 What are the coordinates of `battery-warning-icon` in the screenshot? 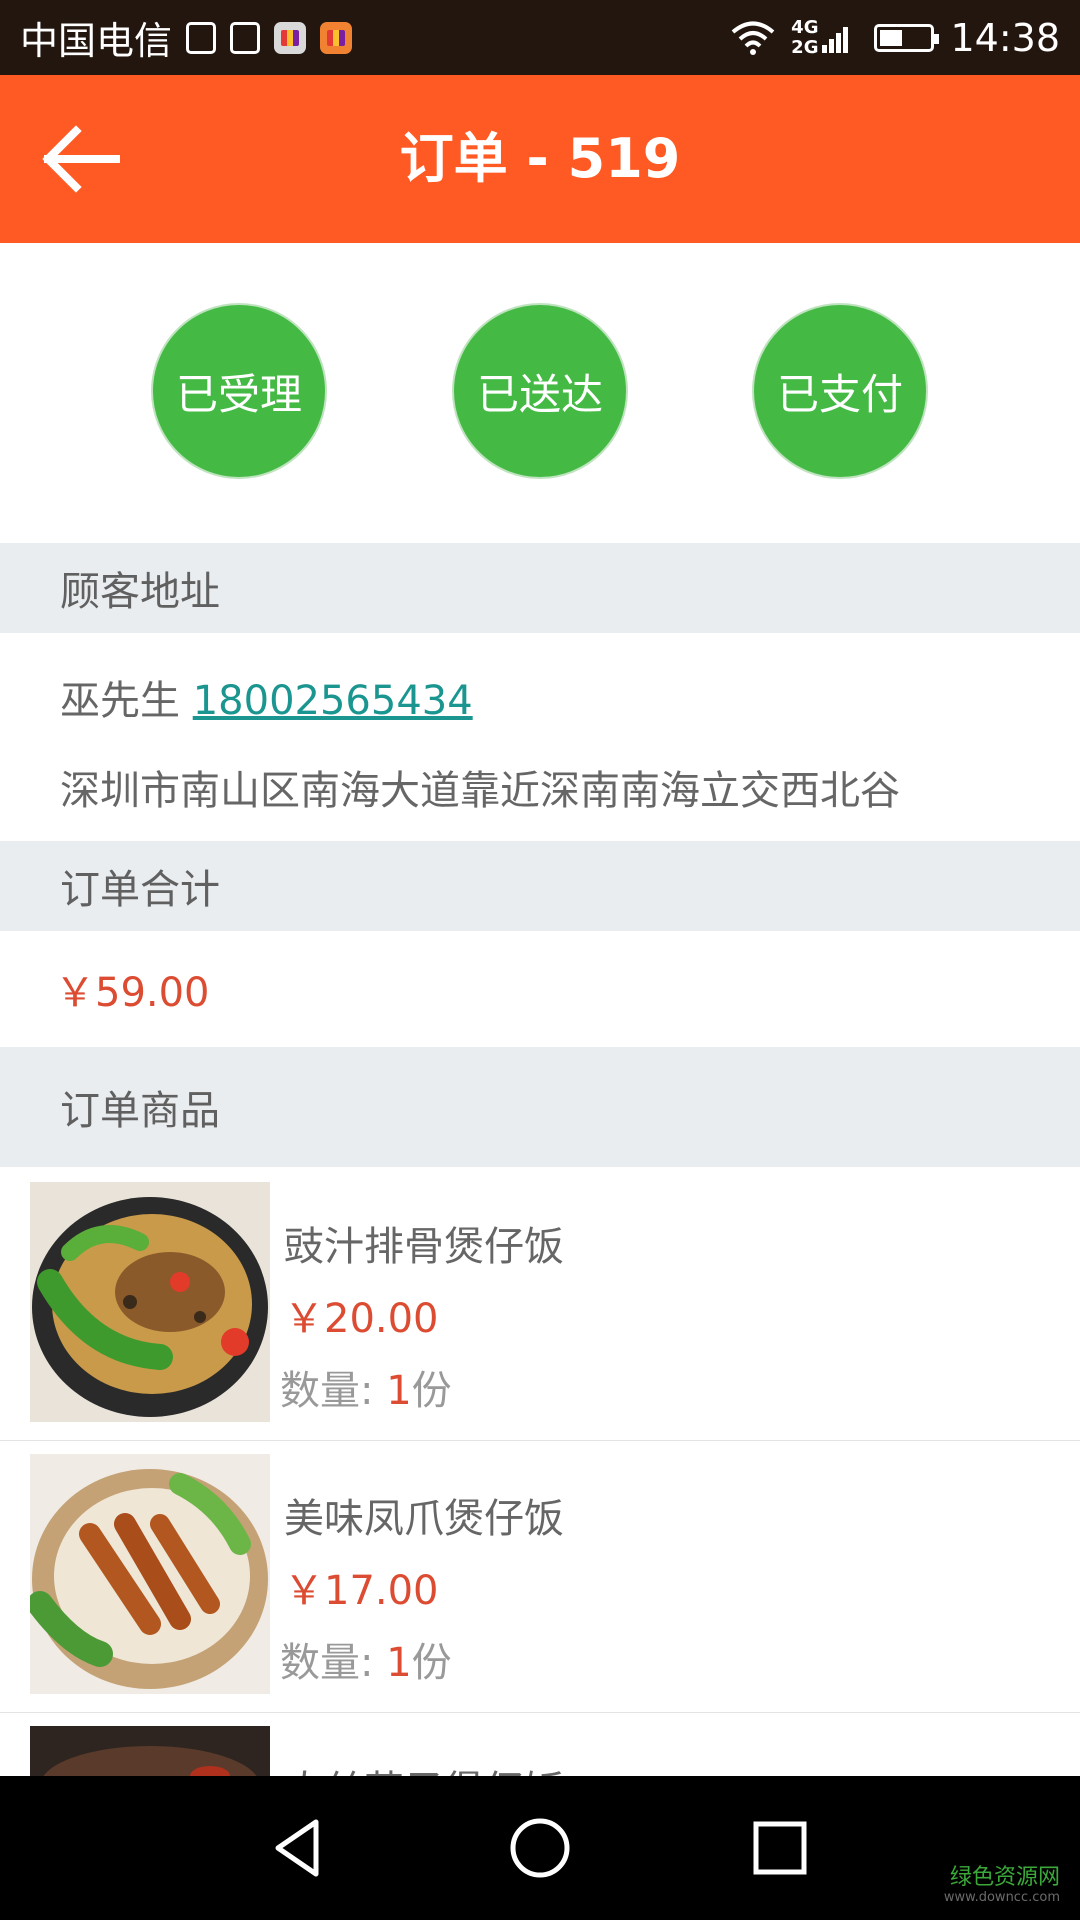 It's located at (201, 37).